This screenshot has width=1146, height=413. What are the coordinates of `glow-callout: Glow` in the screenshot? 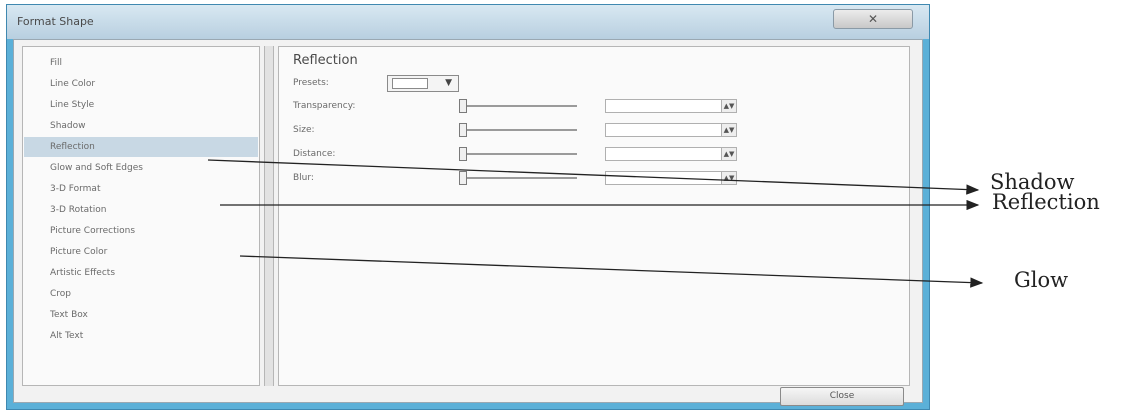 It's located at (1041, 280).